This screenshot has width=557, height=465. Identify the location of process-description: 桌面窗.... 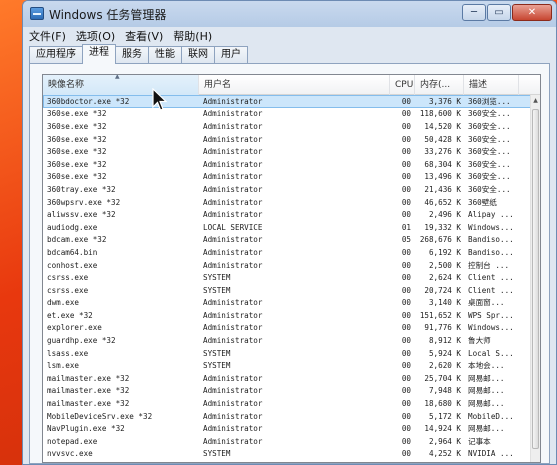
(486, 303).